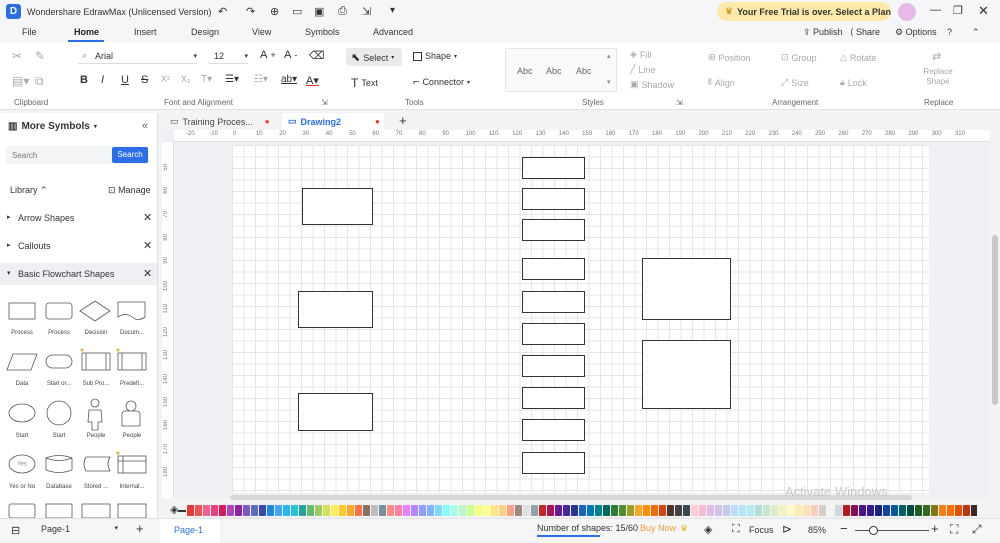 The height and width of the screenshot is (543, 1000). I want to click on category-callouts: ▸ Callouts ✕, so click(78, 246).